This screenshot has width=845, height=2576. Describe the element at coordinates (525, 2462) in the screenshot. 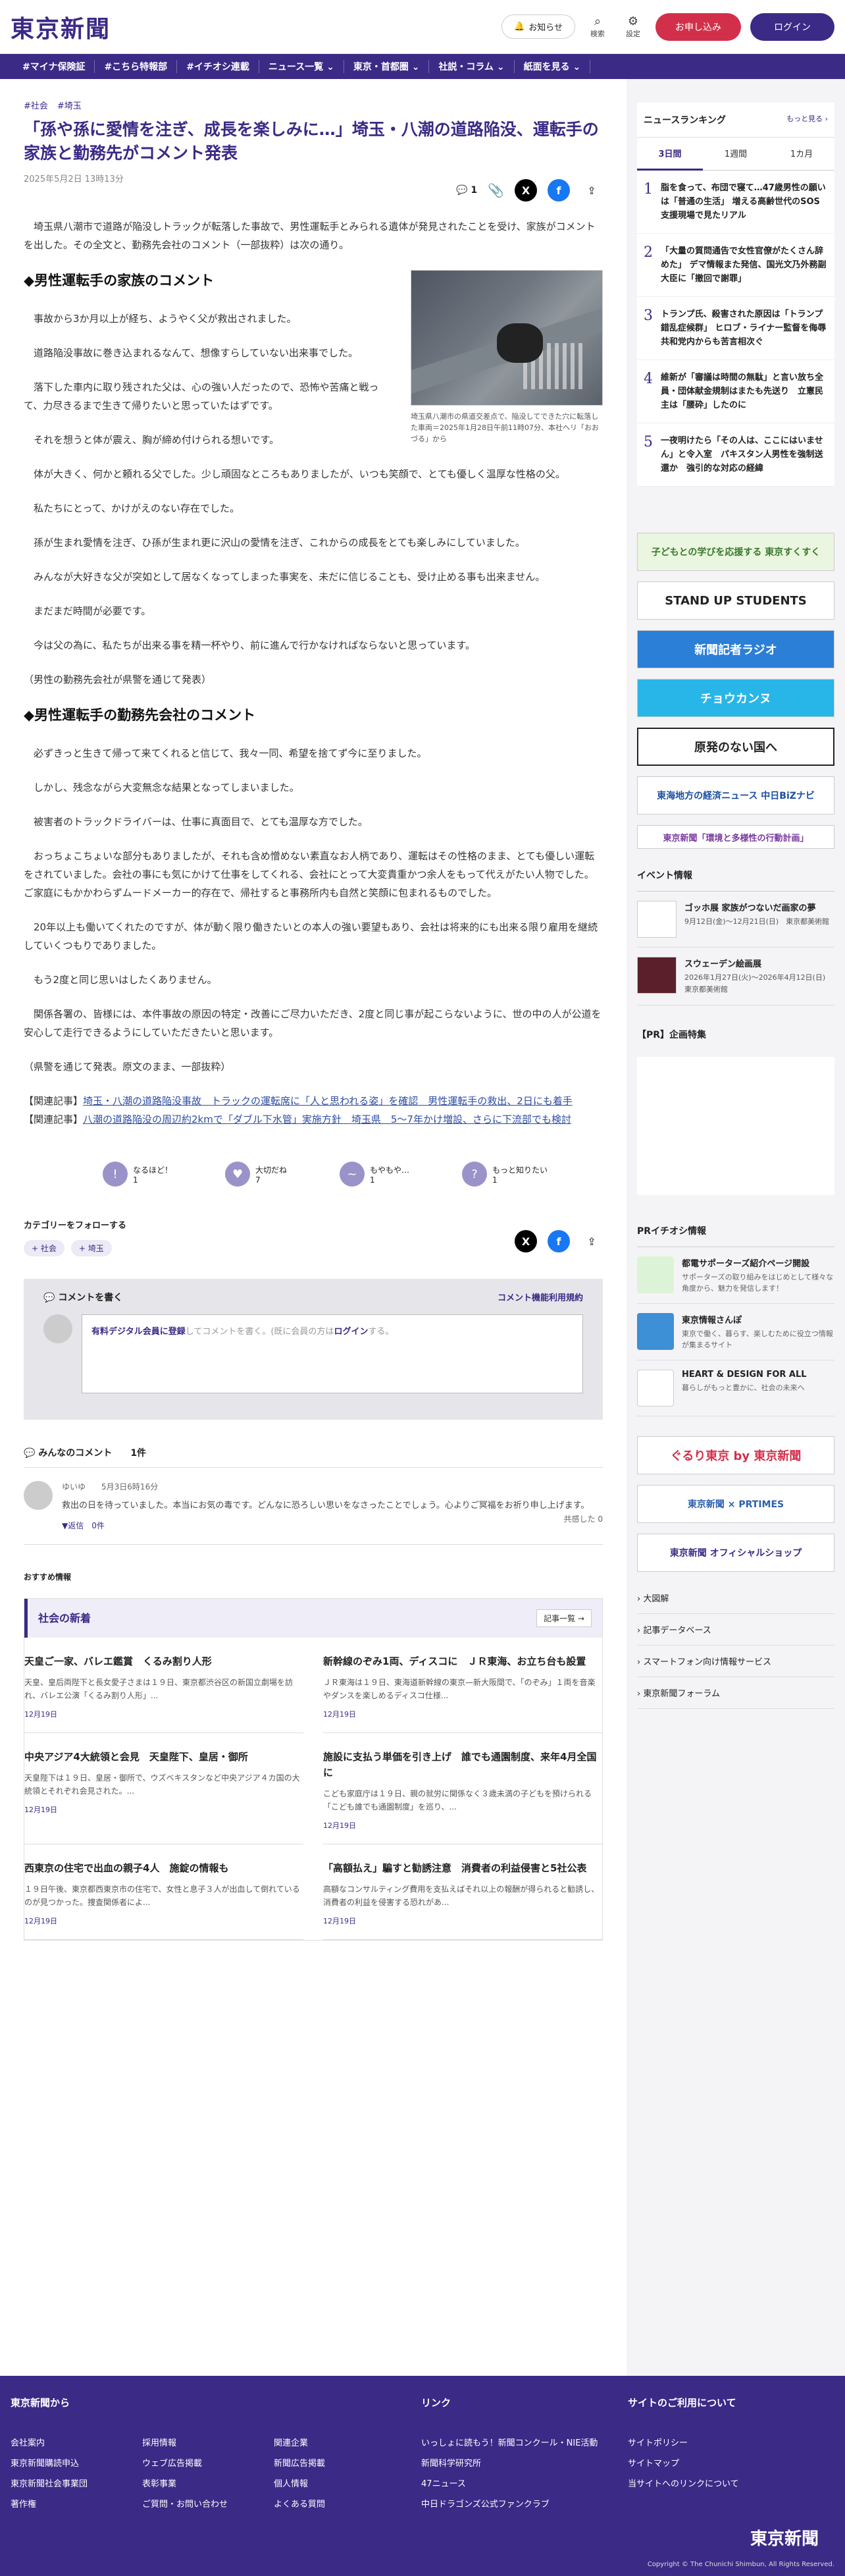

I see `footer-link: 新聞科学研究所` at that location.